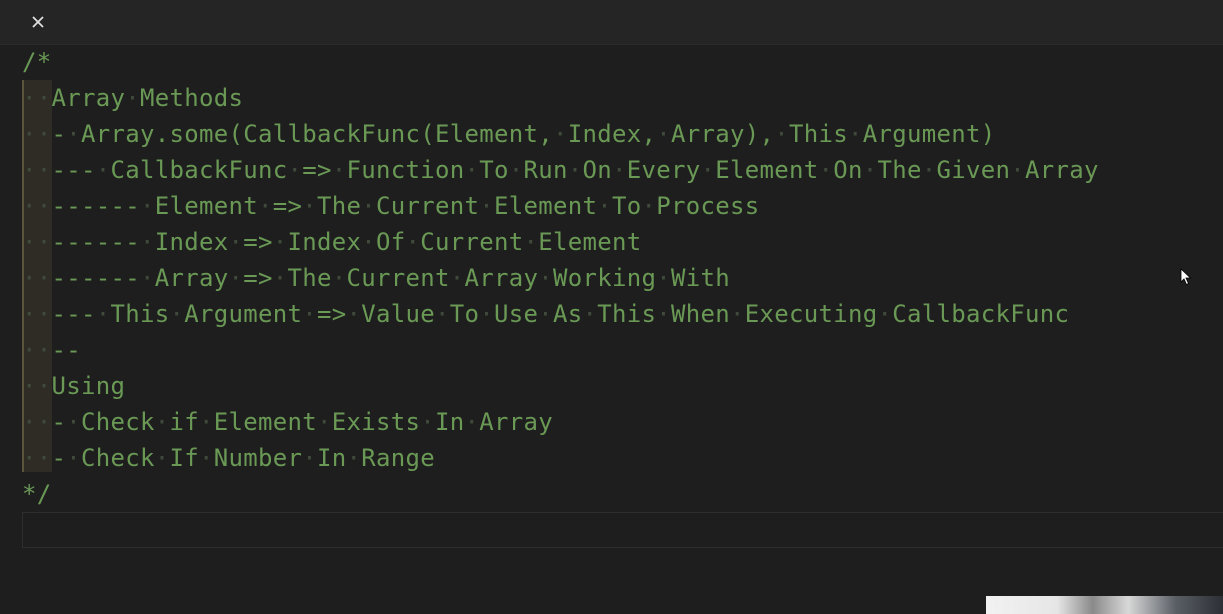 This screenshot has height=614, width=1223. What do you see at coordinates (1186, 277) in the screenshot?
I see `mouse-pointer-icon` at bounding box center [1186, 277].